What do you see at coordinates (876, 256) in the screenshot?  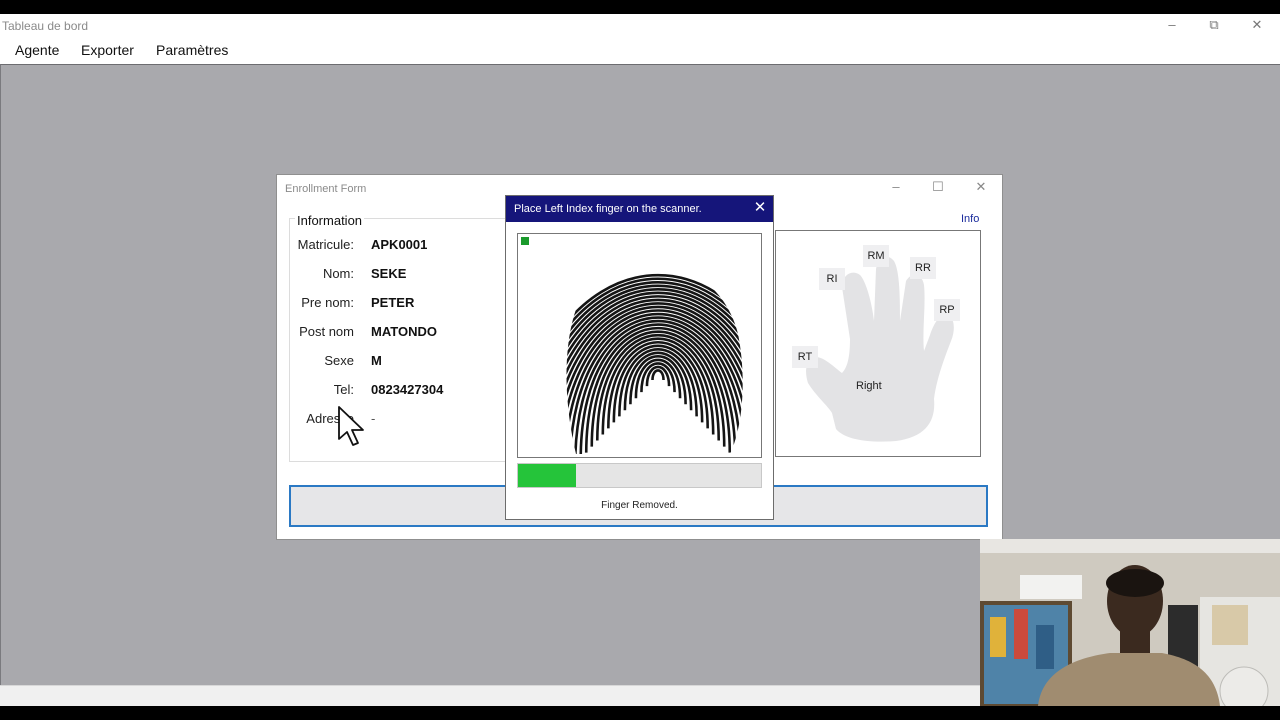 I see `finger-tag-right-middle: RM` at bounding box center [876, 256].